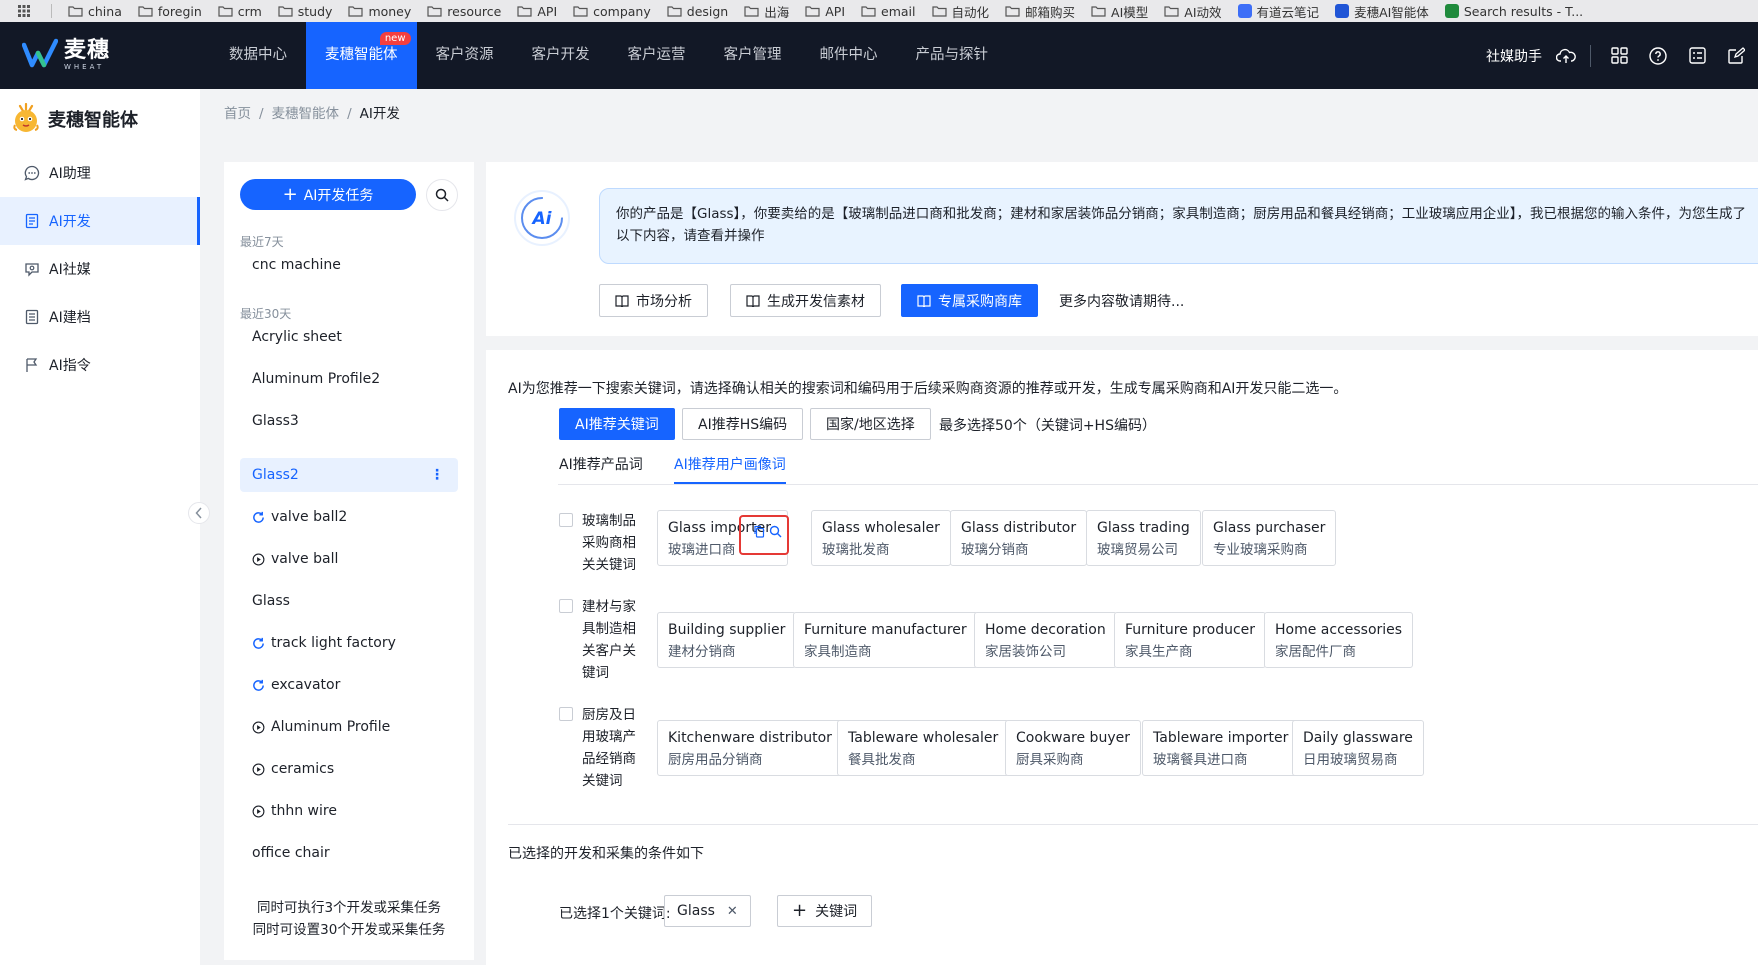 This screenshot has height=965, width=1758. What do you see at coordinates (258, 727) in the screenshot?
I see `play-status-icon` at bounding box center [258, 727].